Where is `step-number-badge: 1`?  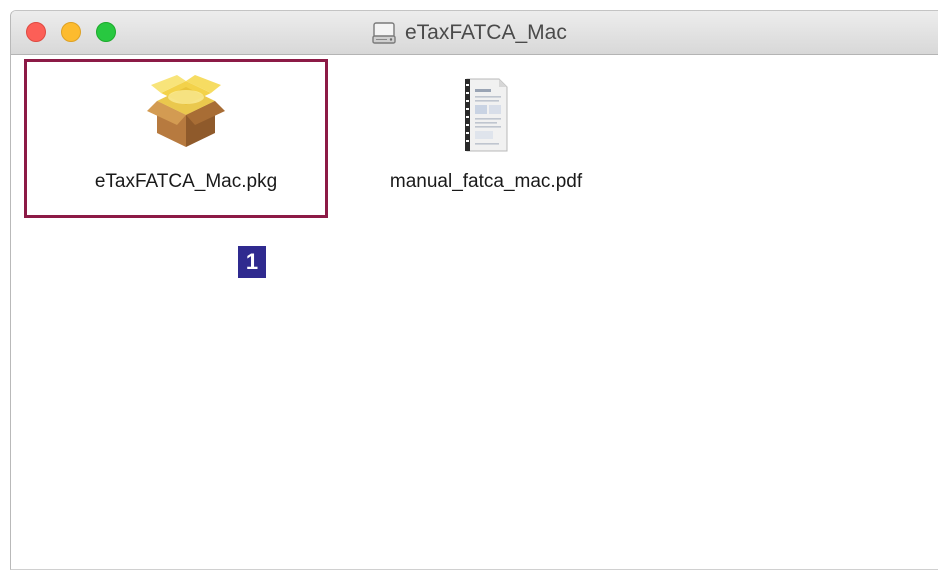 step-number-badge: 1 is located at coordinates (252, 262).